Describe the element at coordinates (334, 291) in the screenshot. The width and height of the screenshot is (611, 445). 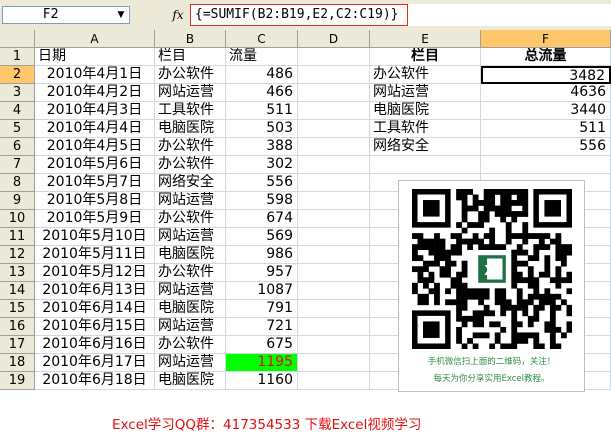
I see `cell-d14` at that location.